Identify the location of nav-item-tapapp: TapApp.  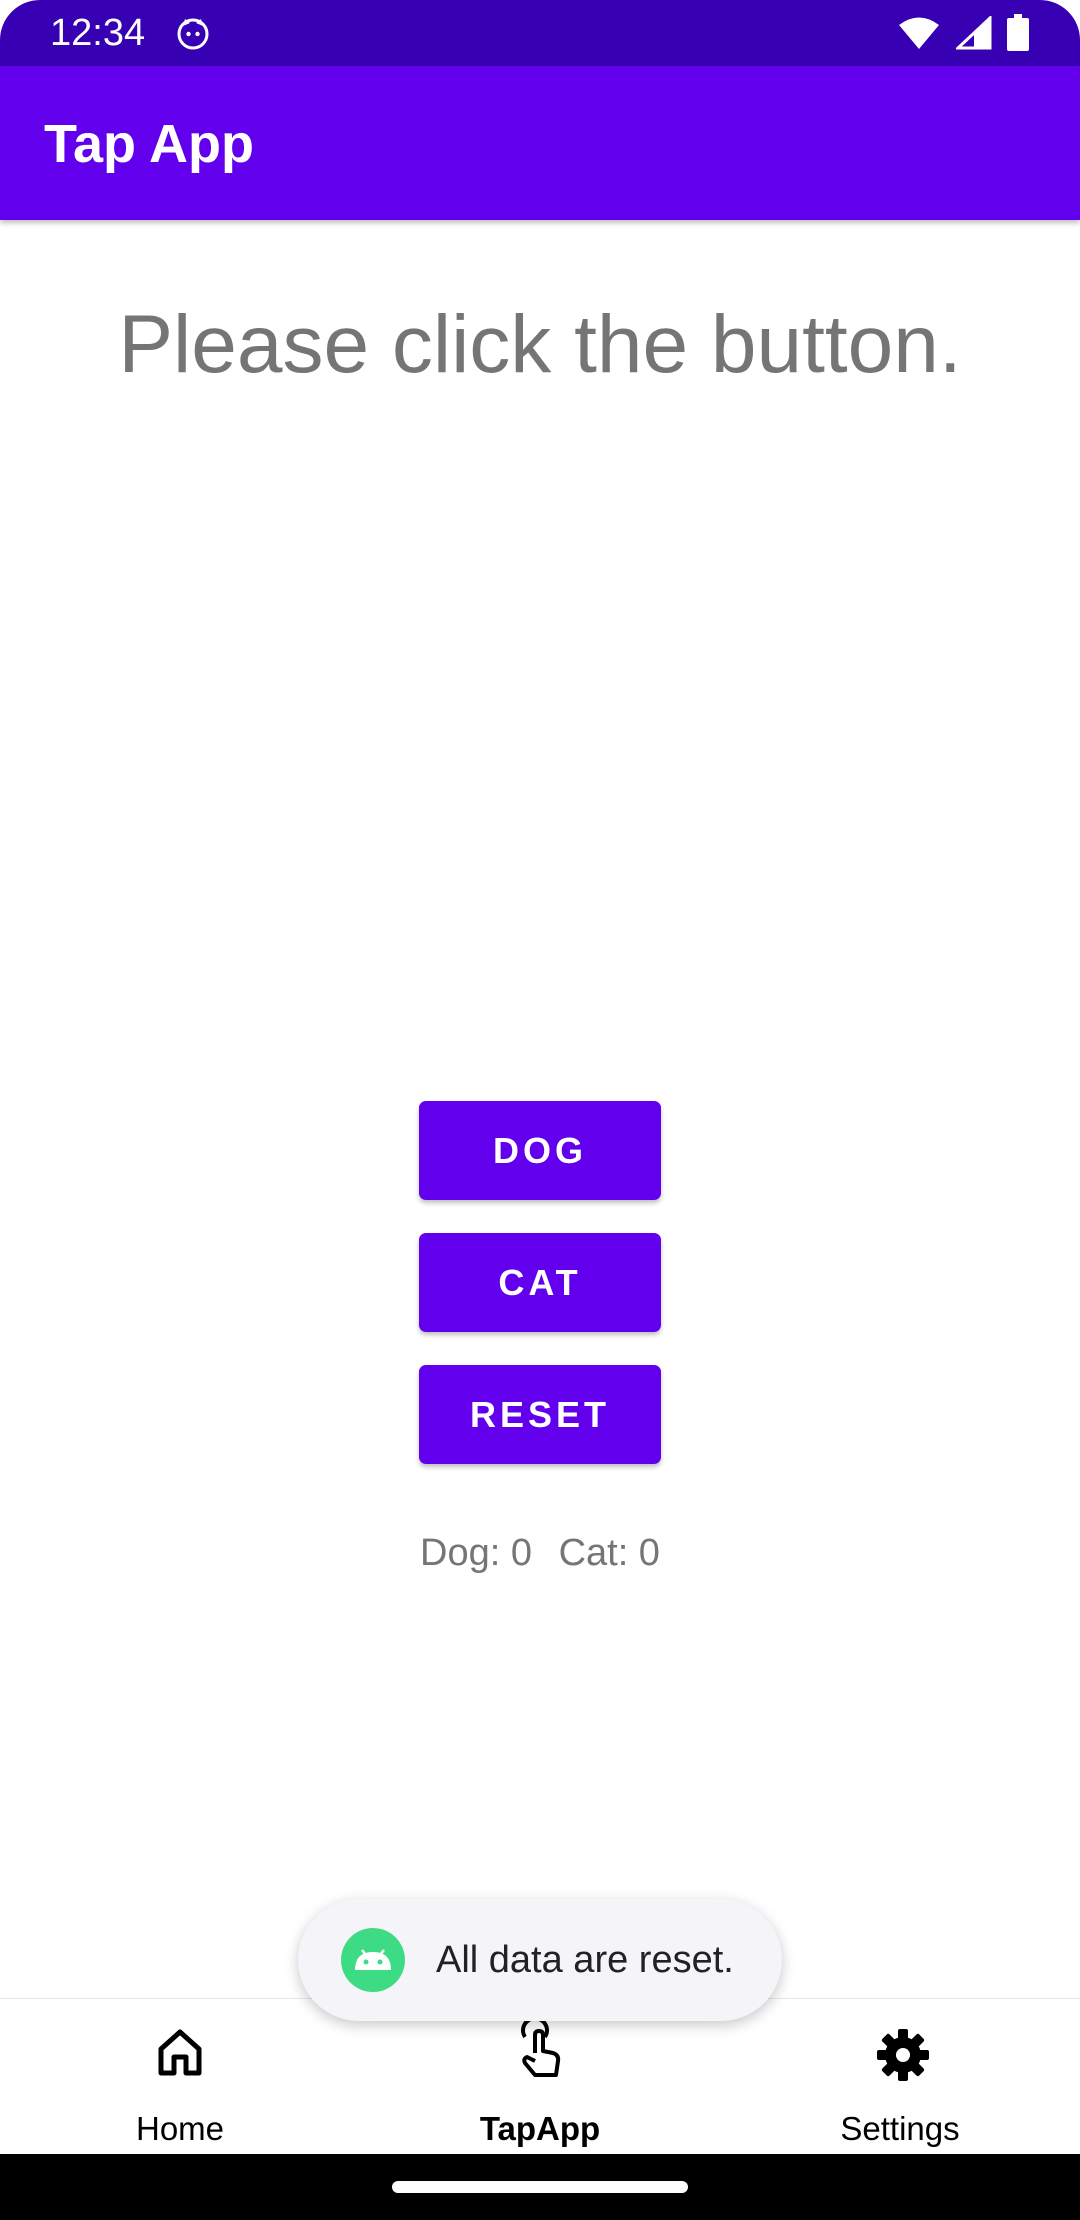
(540, 2077).